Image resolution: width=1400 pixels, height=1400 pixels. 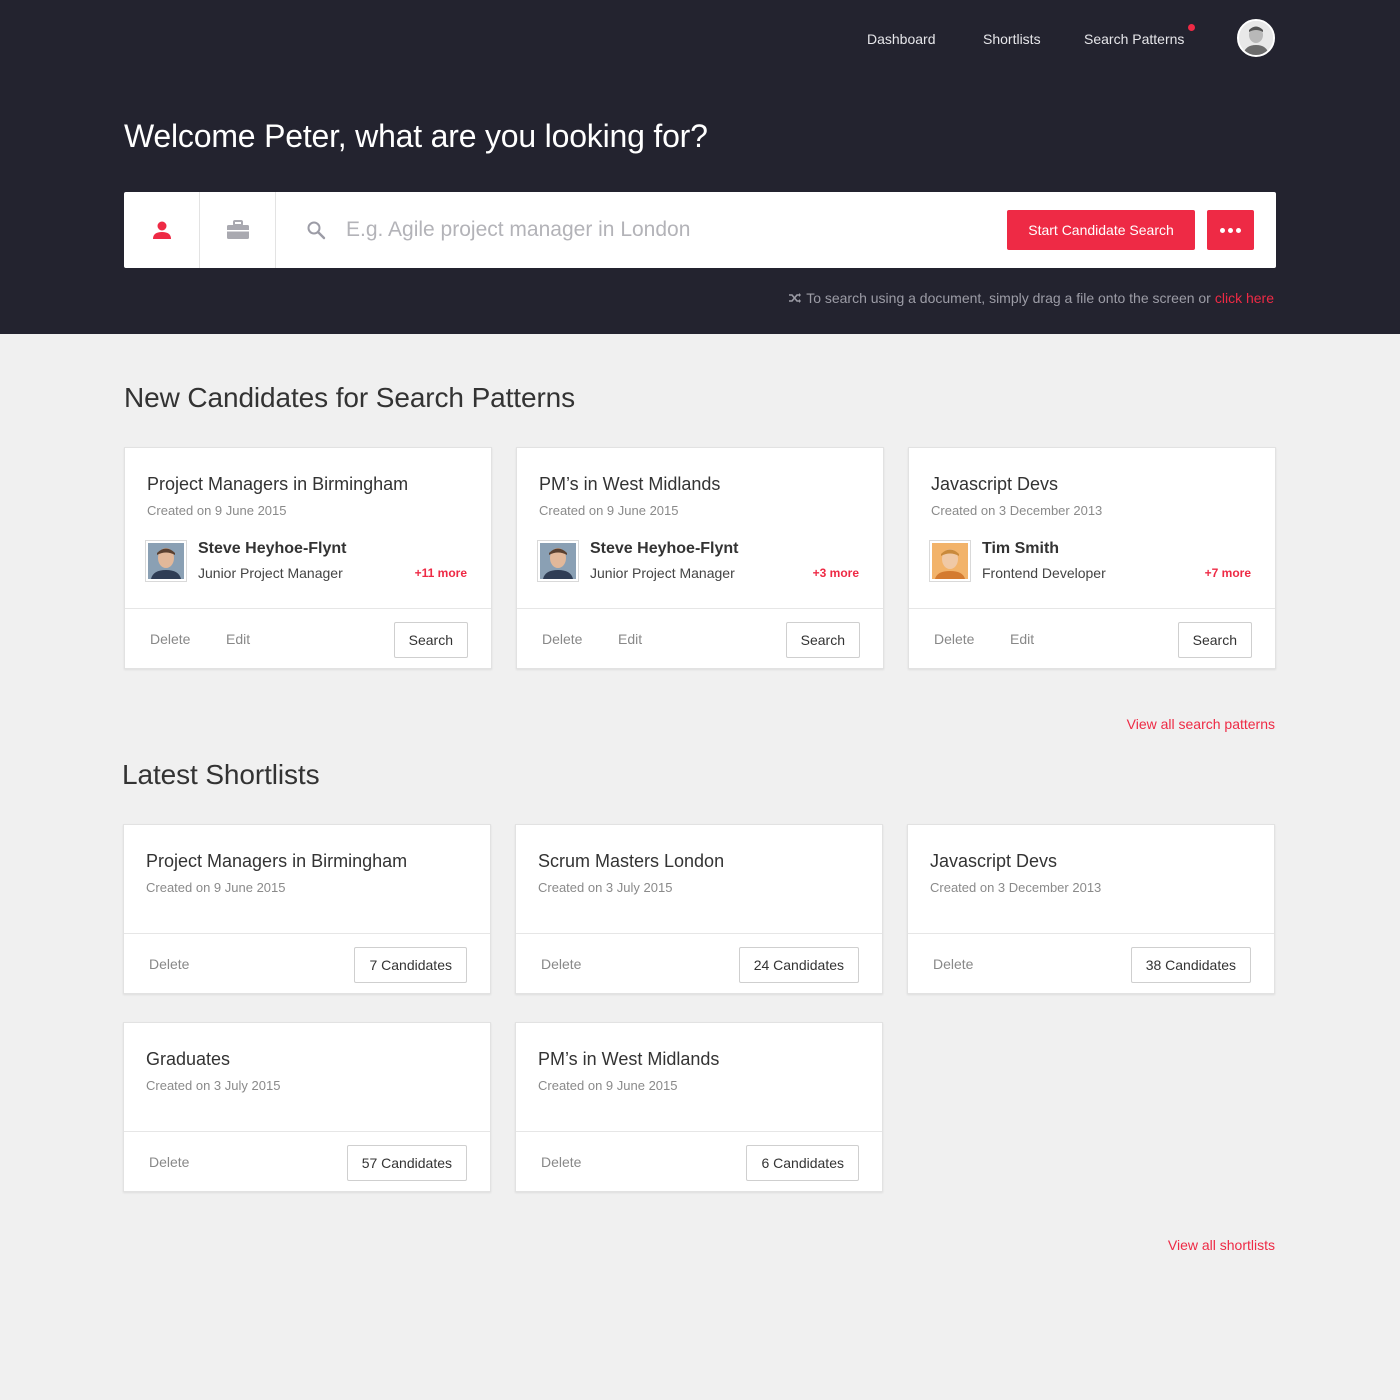 What do you see at coordinates (1044, 573) in the screenshot?
I see `candidate-role: Frontend Developer` at bounding box center [1044, 573].